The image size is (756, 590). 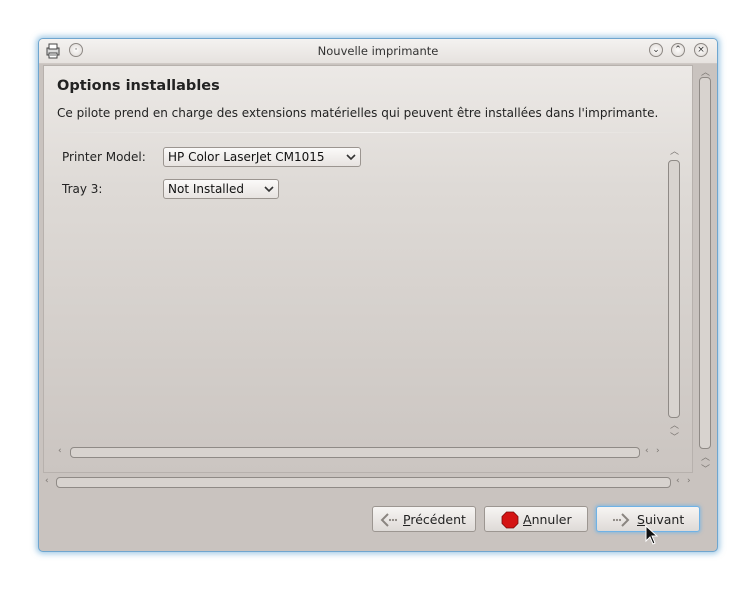 I want to click on back-button: Précédent, so click(x=424, y=519).